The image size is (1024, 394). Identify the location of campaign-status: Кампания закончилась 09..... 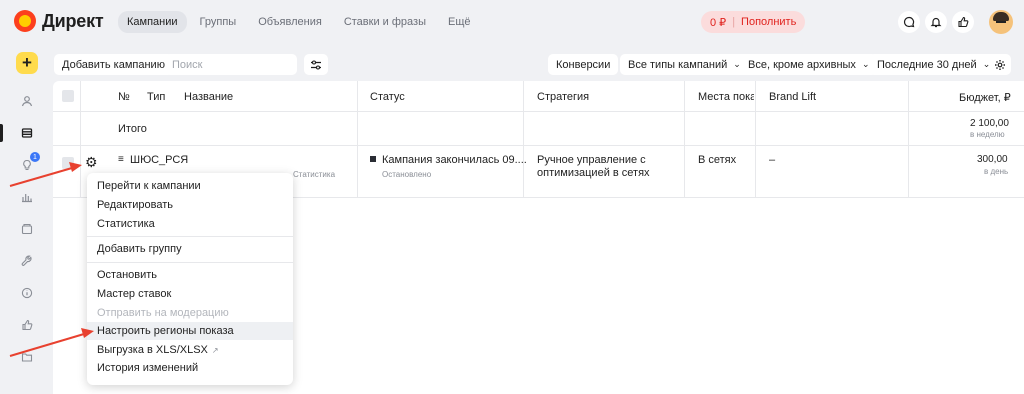
(448, 160).